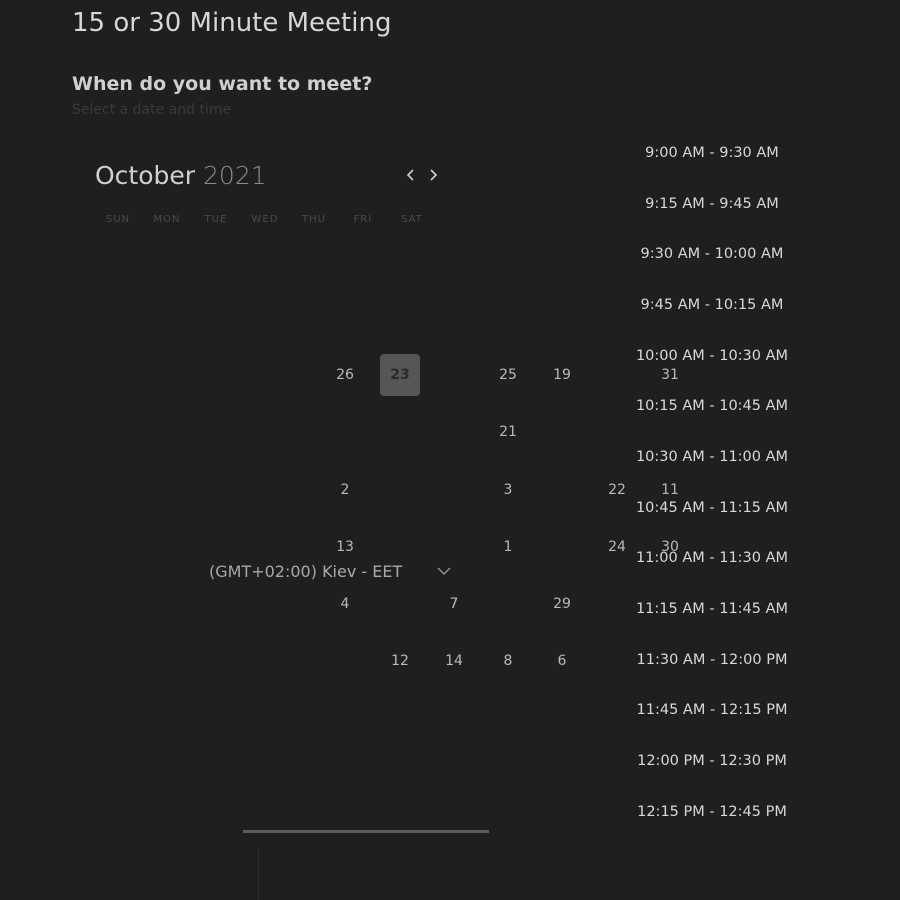 Image resolution: width=900 pixels, height=900 pixels. What do you see at coordinates (454, 661) in the screenshot?
I see `calendar-day: 14` at bounding box center [454, 661].